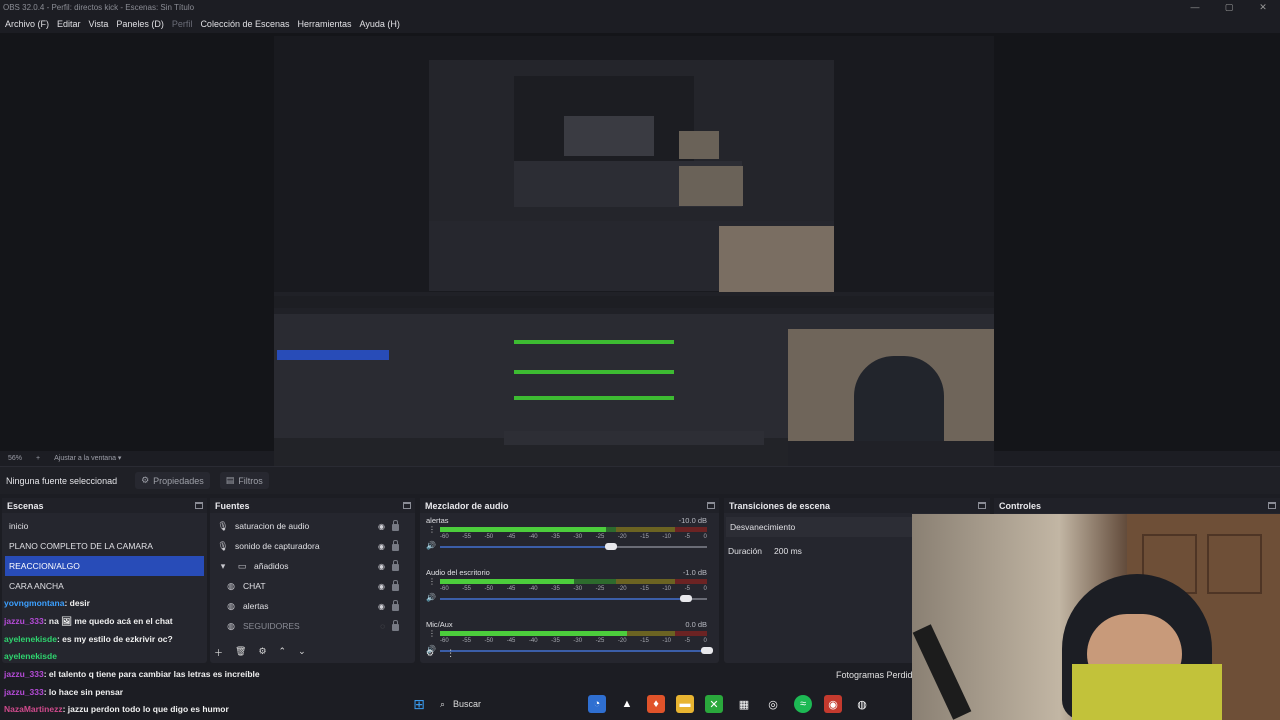  What do you see at coordinates (510, 704) in the screenshot?
I see `taskbar-search: ⌕ Buscar` at bounding box center [510, 704].